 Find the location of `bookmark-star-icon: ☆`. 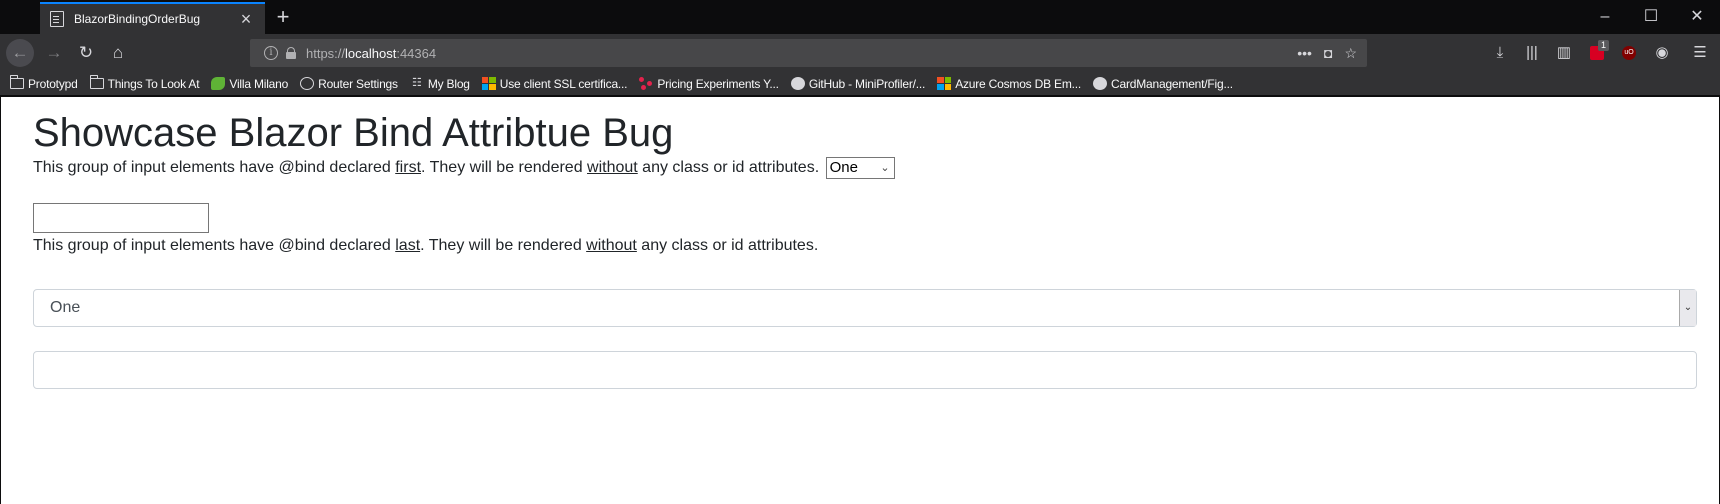

bookmark-star-icon: ☆ is located at coordinates (1350, 53).